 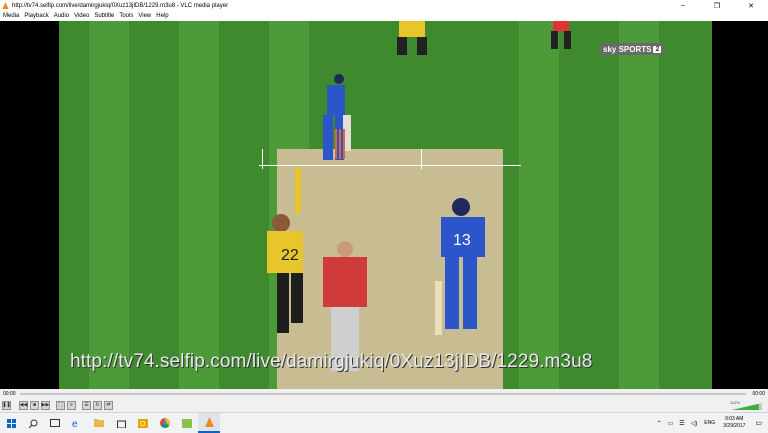 What do you see at coordinates (627, 49) in the screenshot?
I see `channel-name: sky SPORTS` at bounding box center [627, 49].